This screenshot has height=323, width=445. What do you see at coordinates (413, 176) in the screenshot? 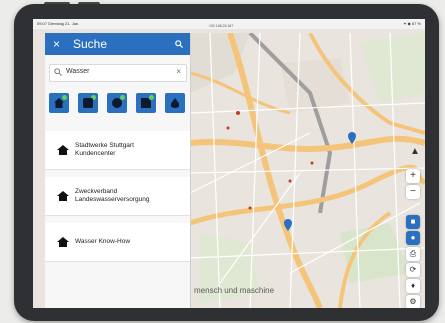
I see `zoom-in-button: +` at bounding box center [413, 176].